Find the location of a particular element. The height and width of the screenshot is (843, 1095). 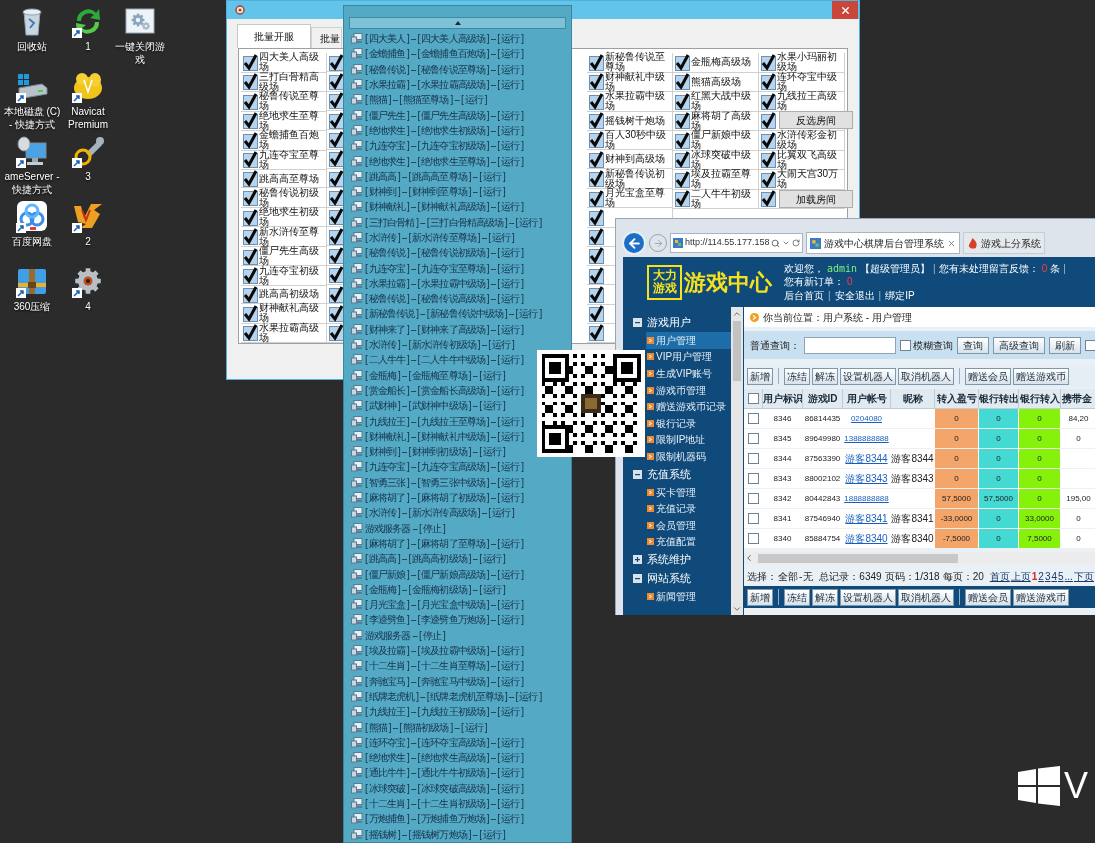

account-link: 1388888888 is located at coordinates (866, 438).